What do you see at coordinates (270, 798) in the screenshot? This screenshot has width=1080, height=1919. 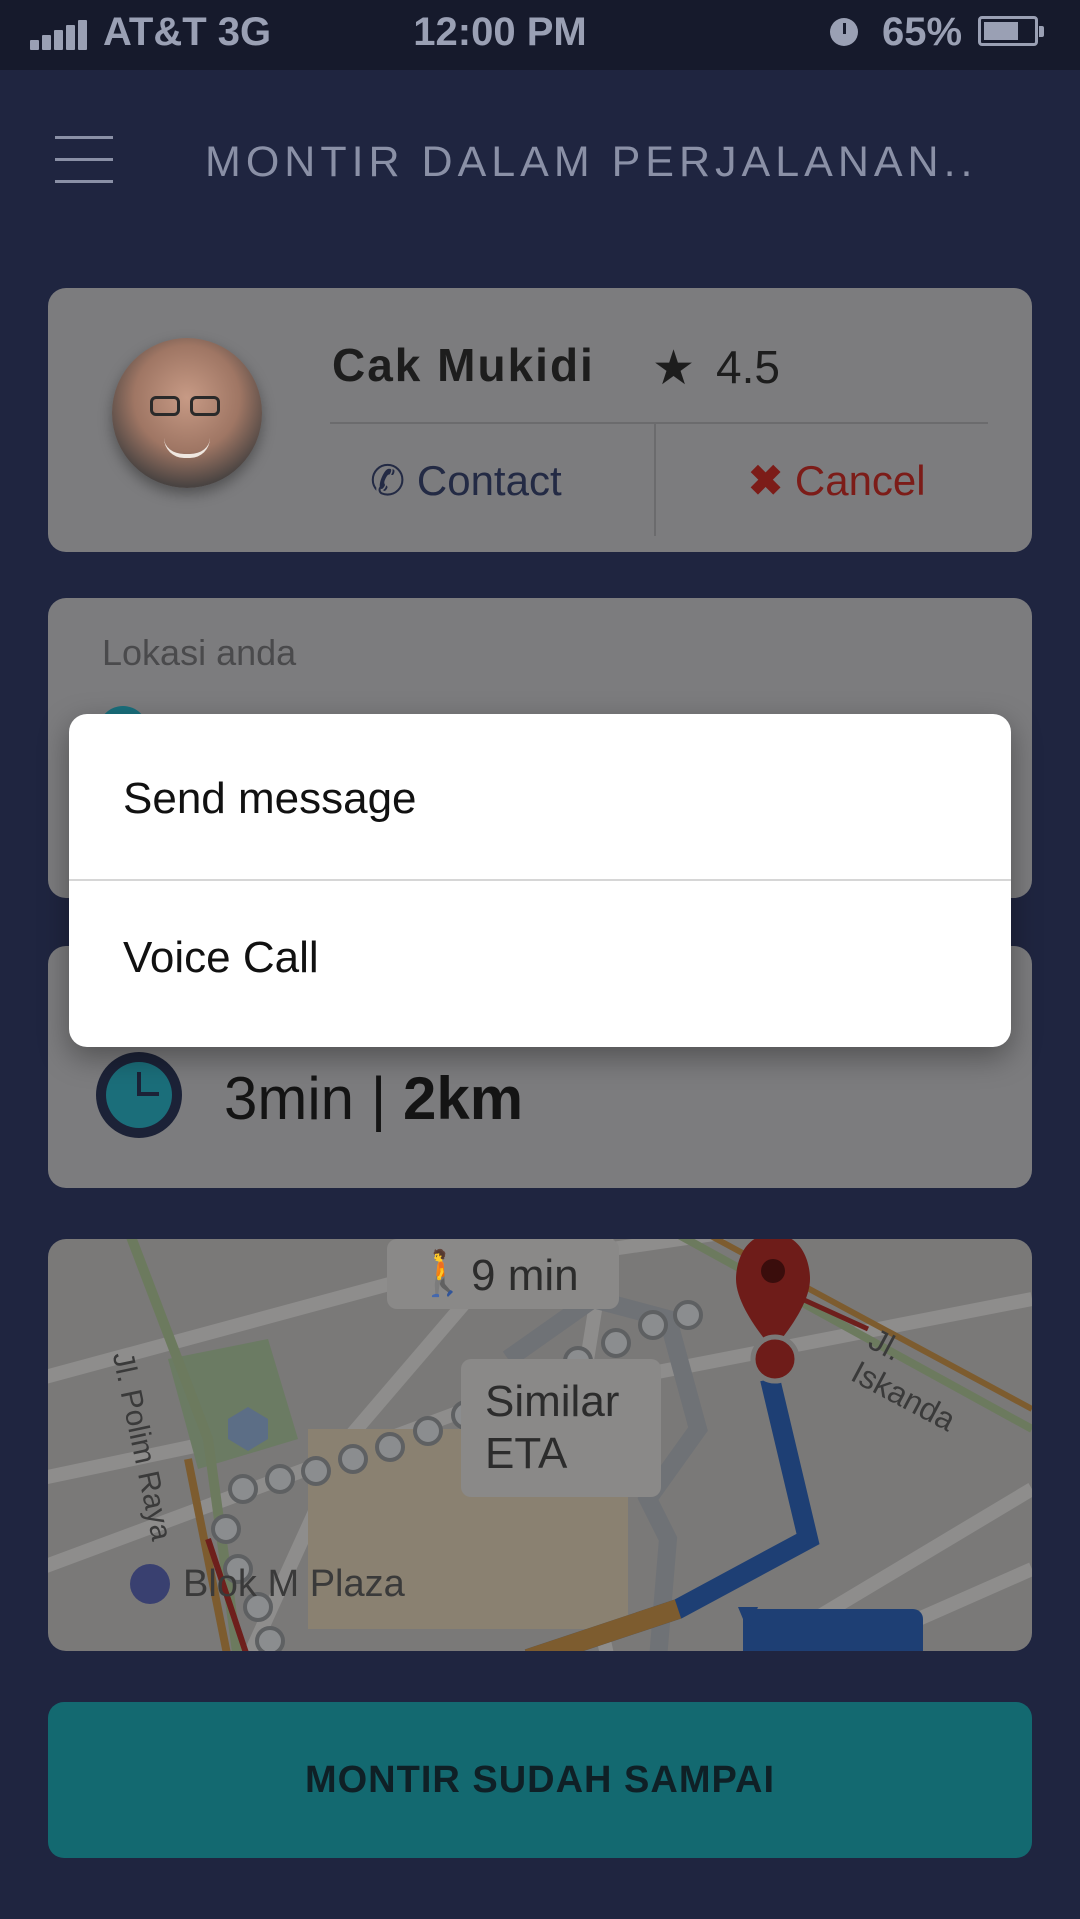 I see `send-message-label: Send message` at bounding box center [270, 798].